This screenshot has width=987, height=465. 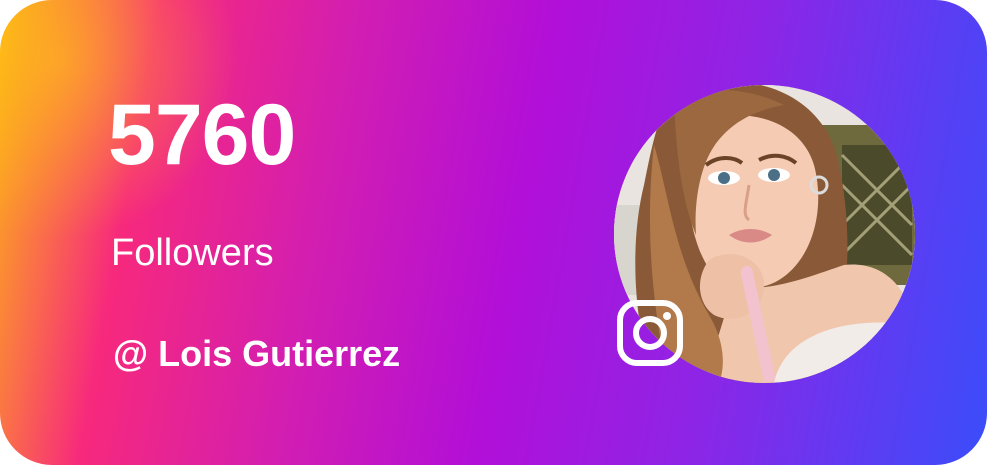 What do you see at coordinates (192, 253) in the screenshot?
I see `followers-label: Followers` at bounding box center [192, 253].